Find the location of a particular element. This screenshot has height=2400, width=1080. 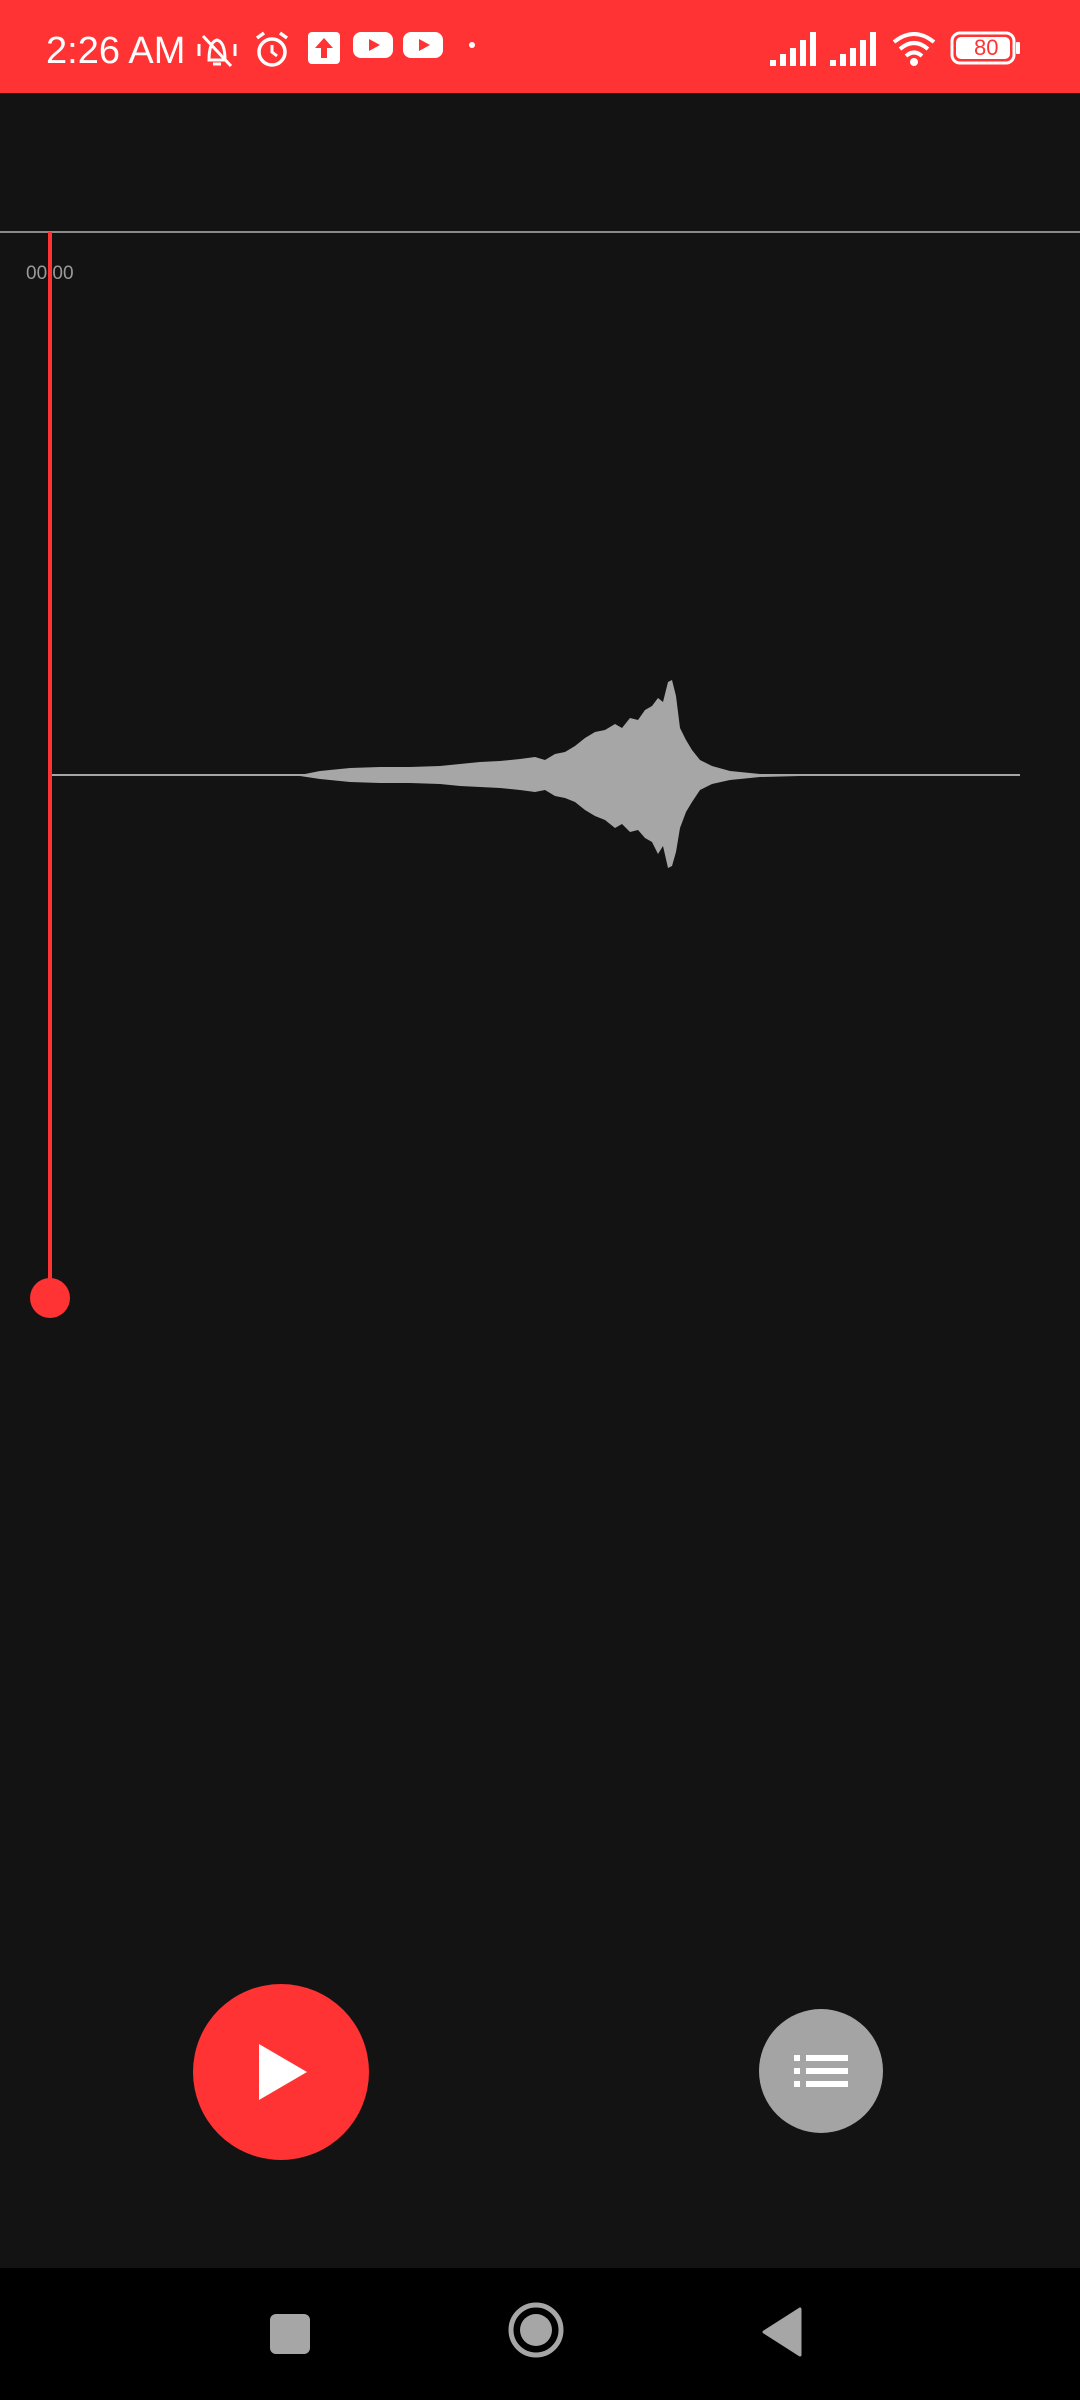

alarm-icon is located at coordinates (272, 49).